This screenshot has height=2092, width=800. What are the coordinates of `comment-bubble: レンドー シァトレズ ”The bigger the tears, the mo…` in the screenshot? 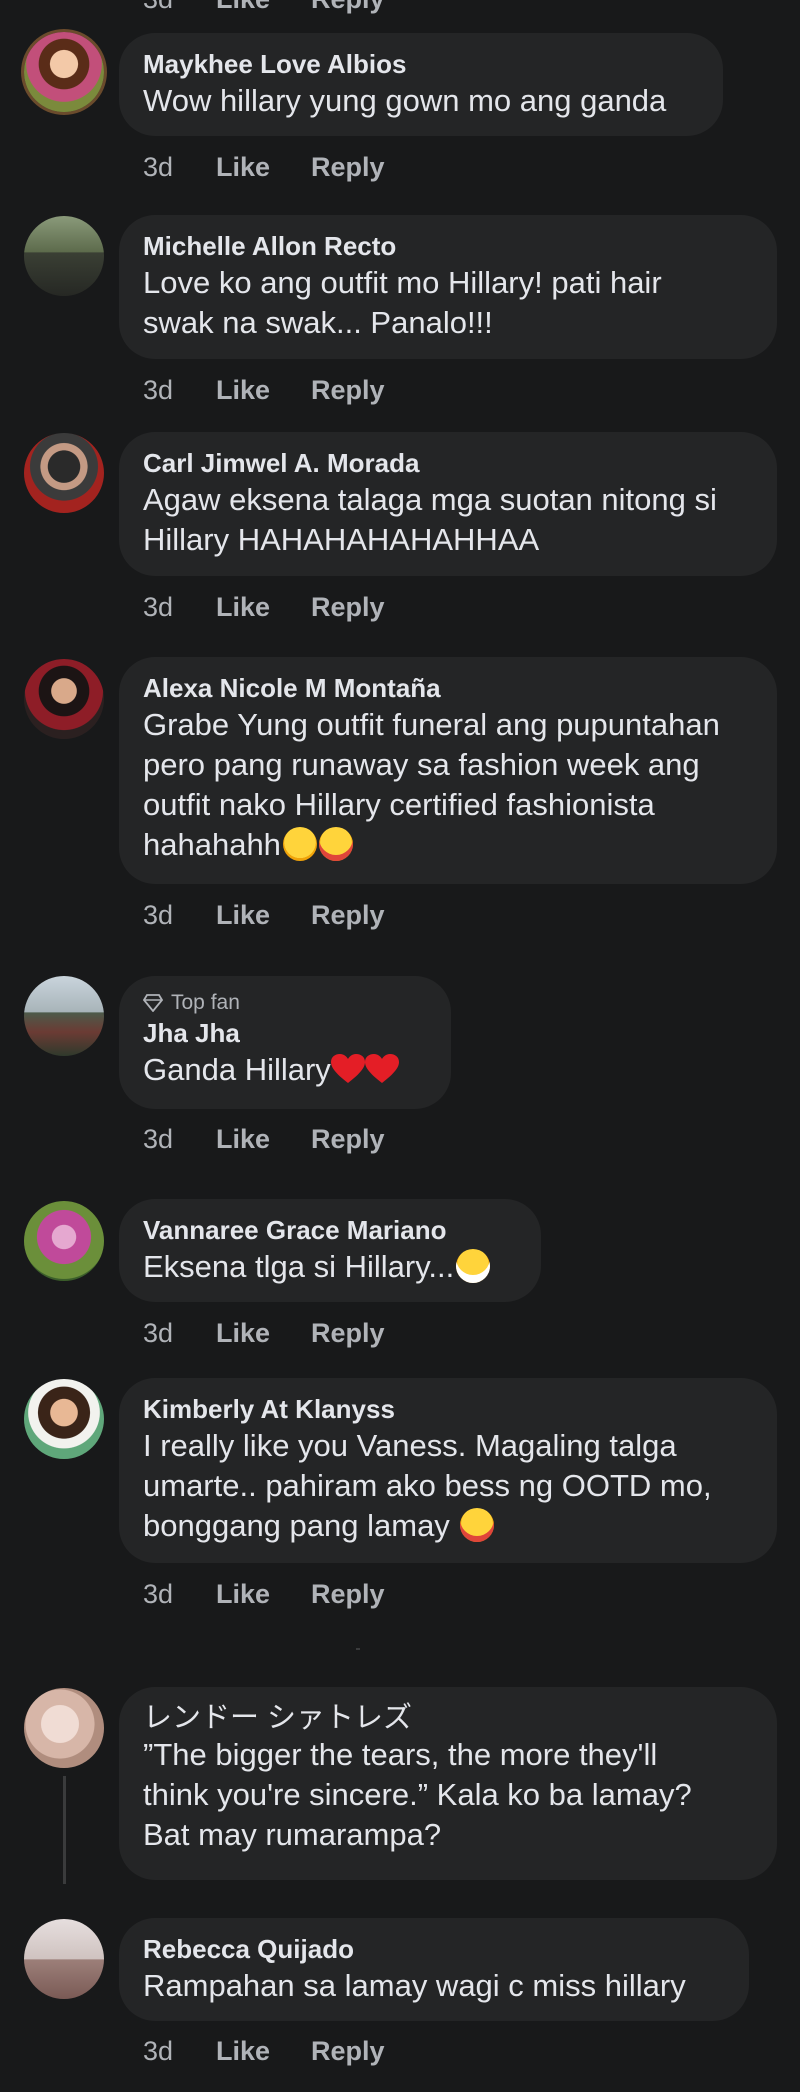 It's located at (448, 1783).